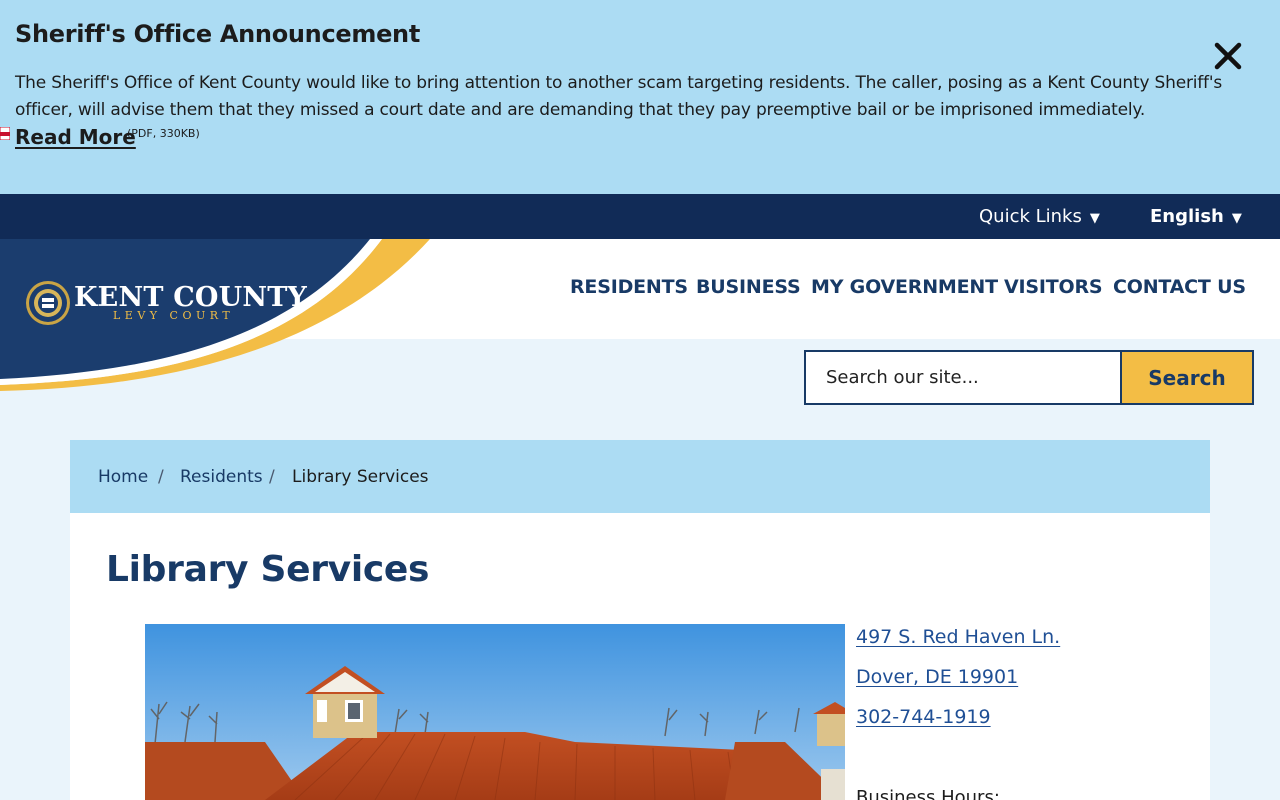 The image size is (1280, 800). What do you see at coordinates (640, 476) in the screenshot?
I see `breadcrumb: Home / Residents / Library Services` at bounding box center [640, 476].